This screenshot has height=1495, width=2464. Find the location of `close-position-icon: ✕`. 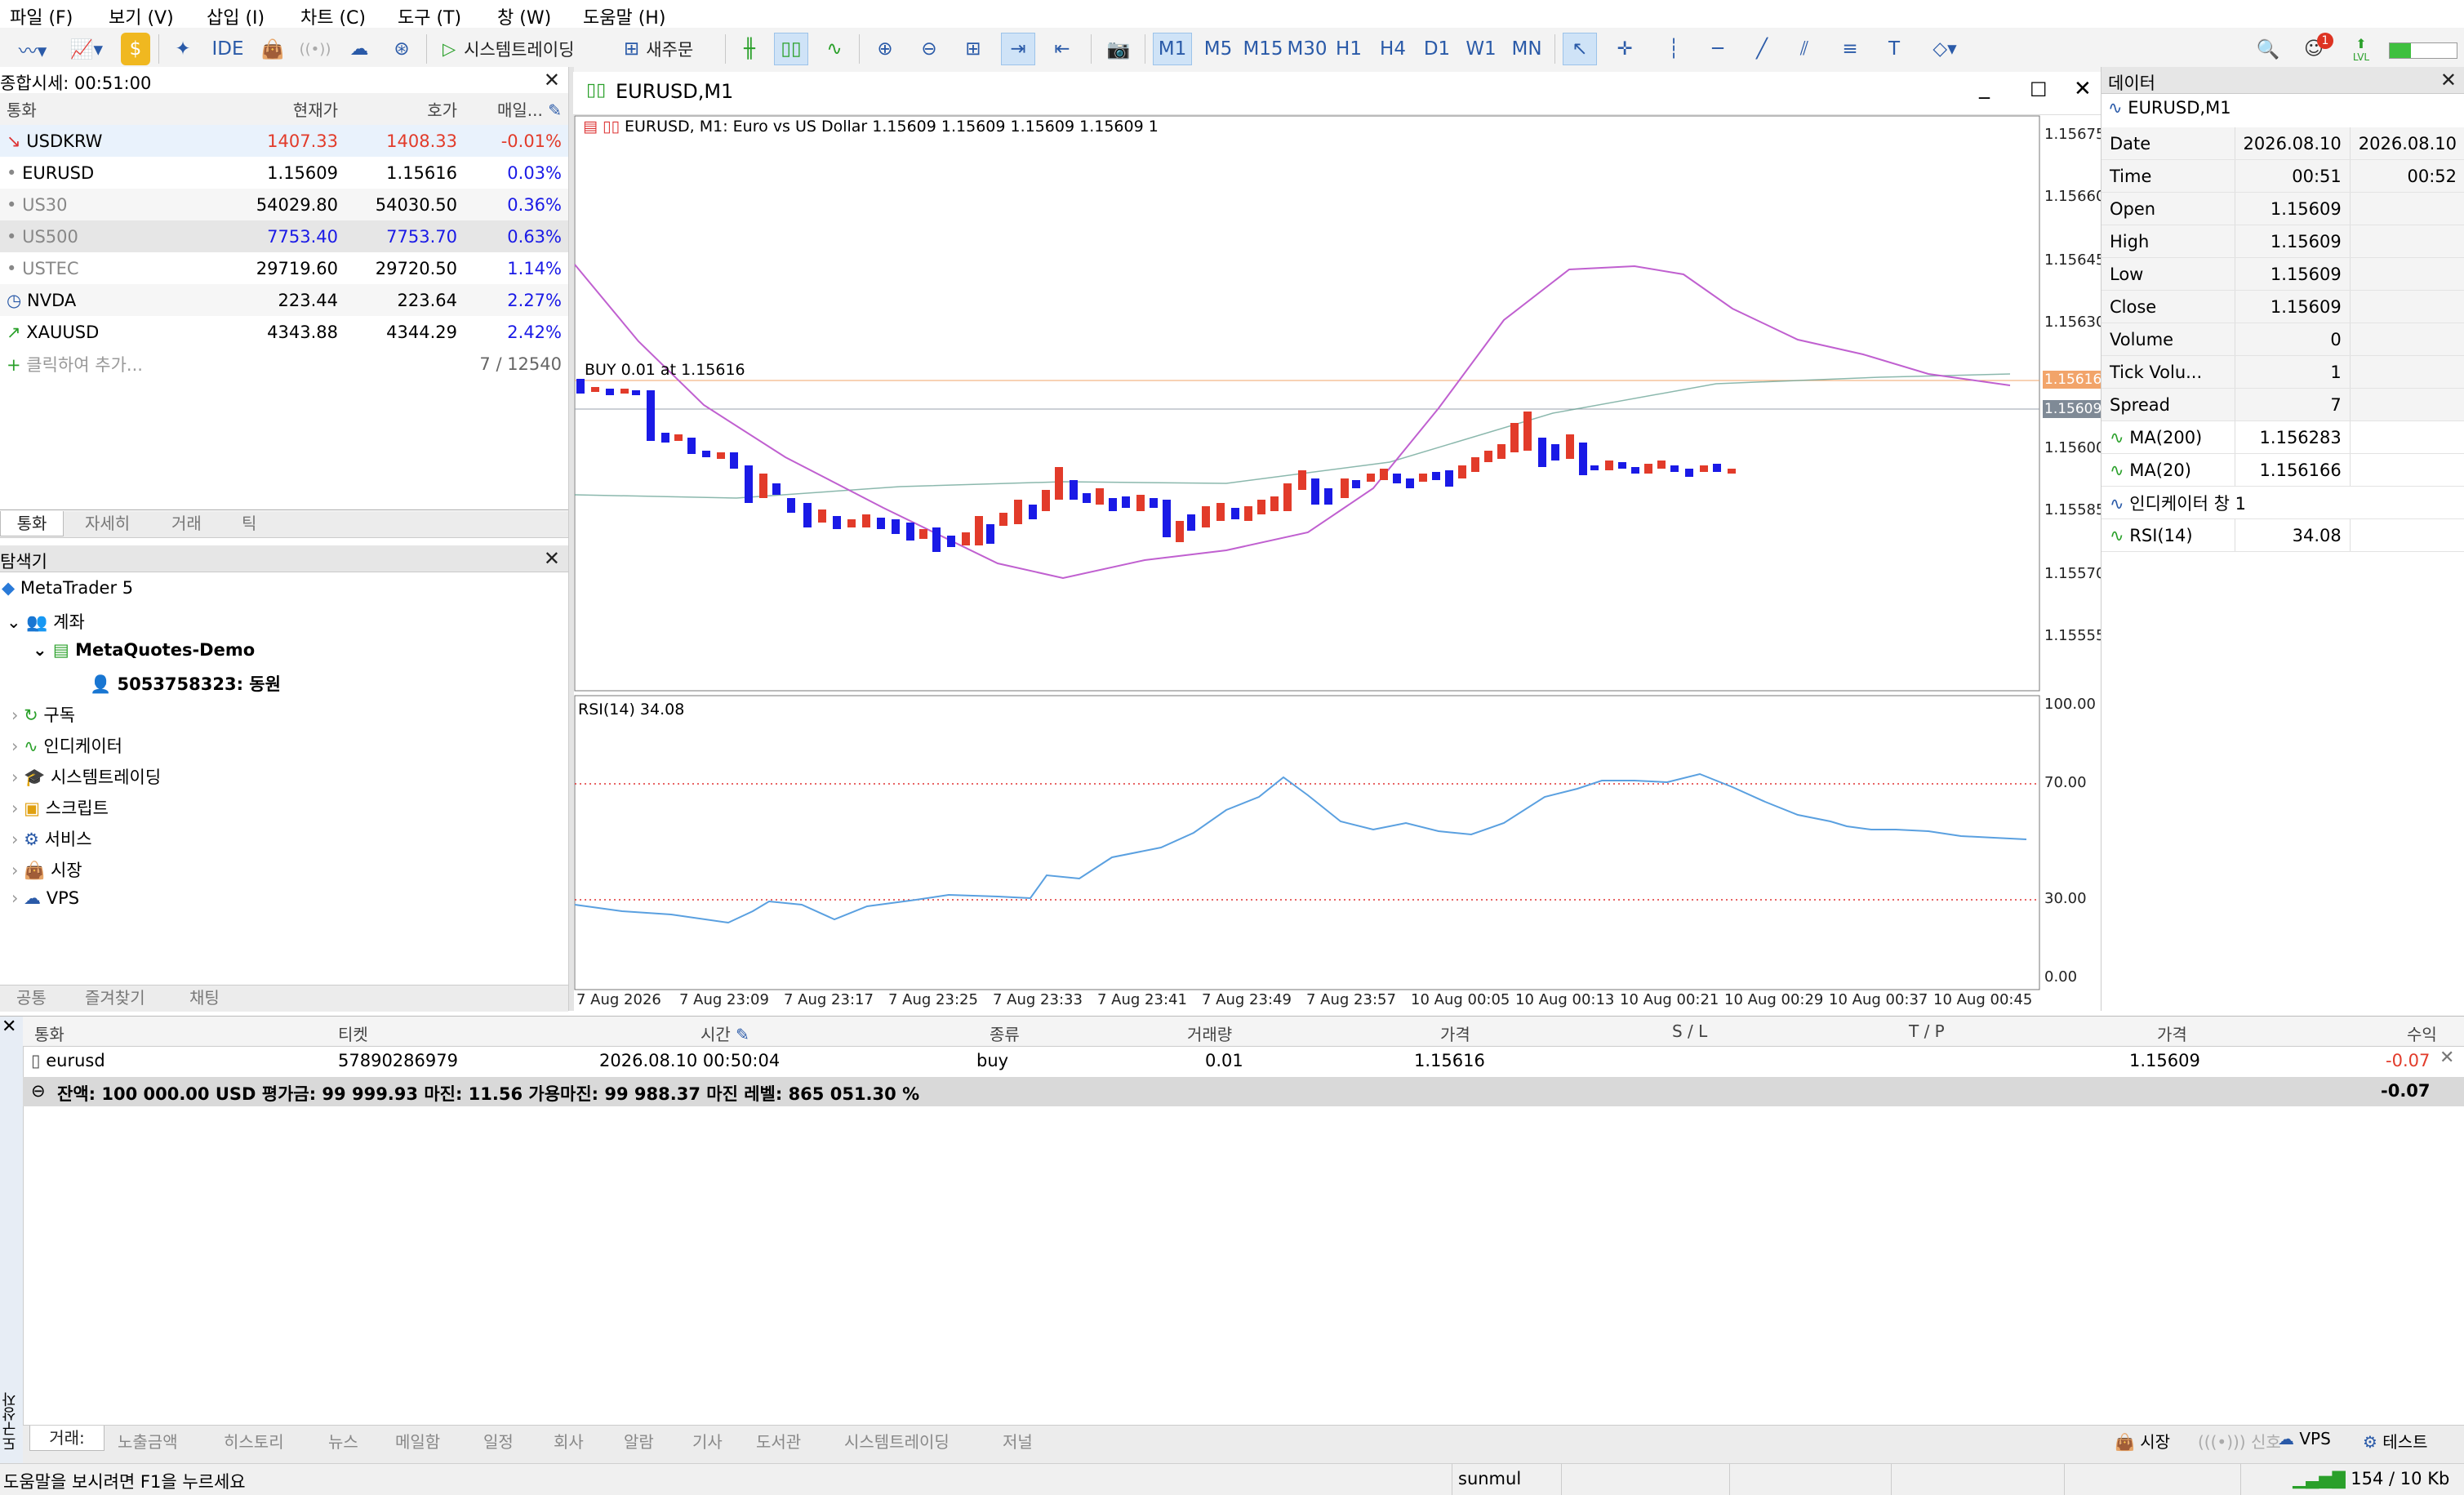

close-position-icon: ✕ is located at coordinates (2447, 1058).